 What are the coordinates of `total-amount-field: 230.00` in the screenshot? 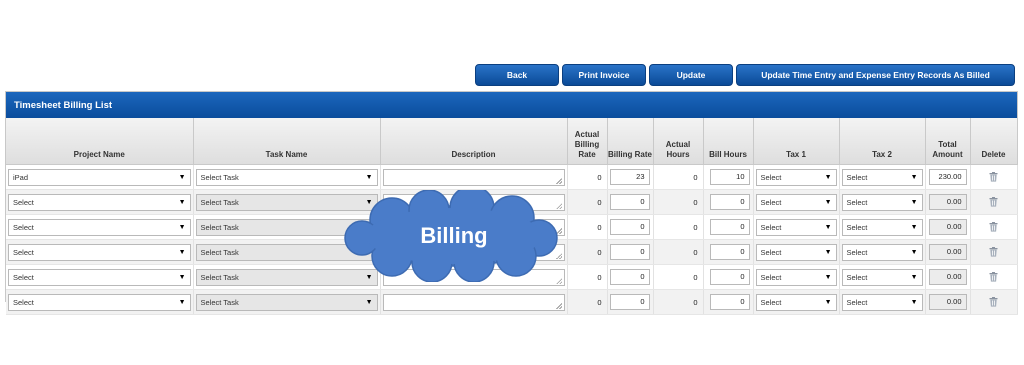 It's located at (947, 177).